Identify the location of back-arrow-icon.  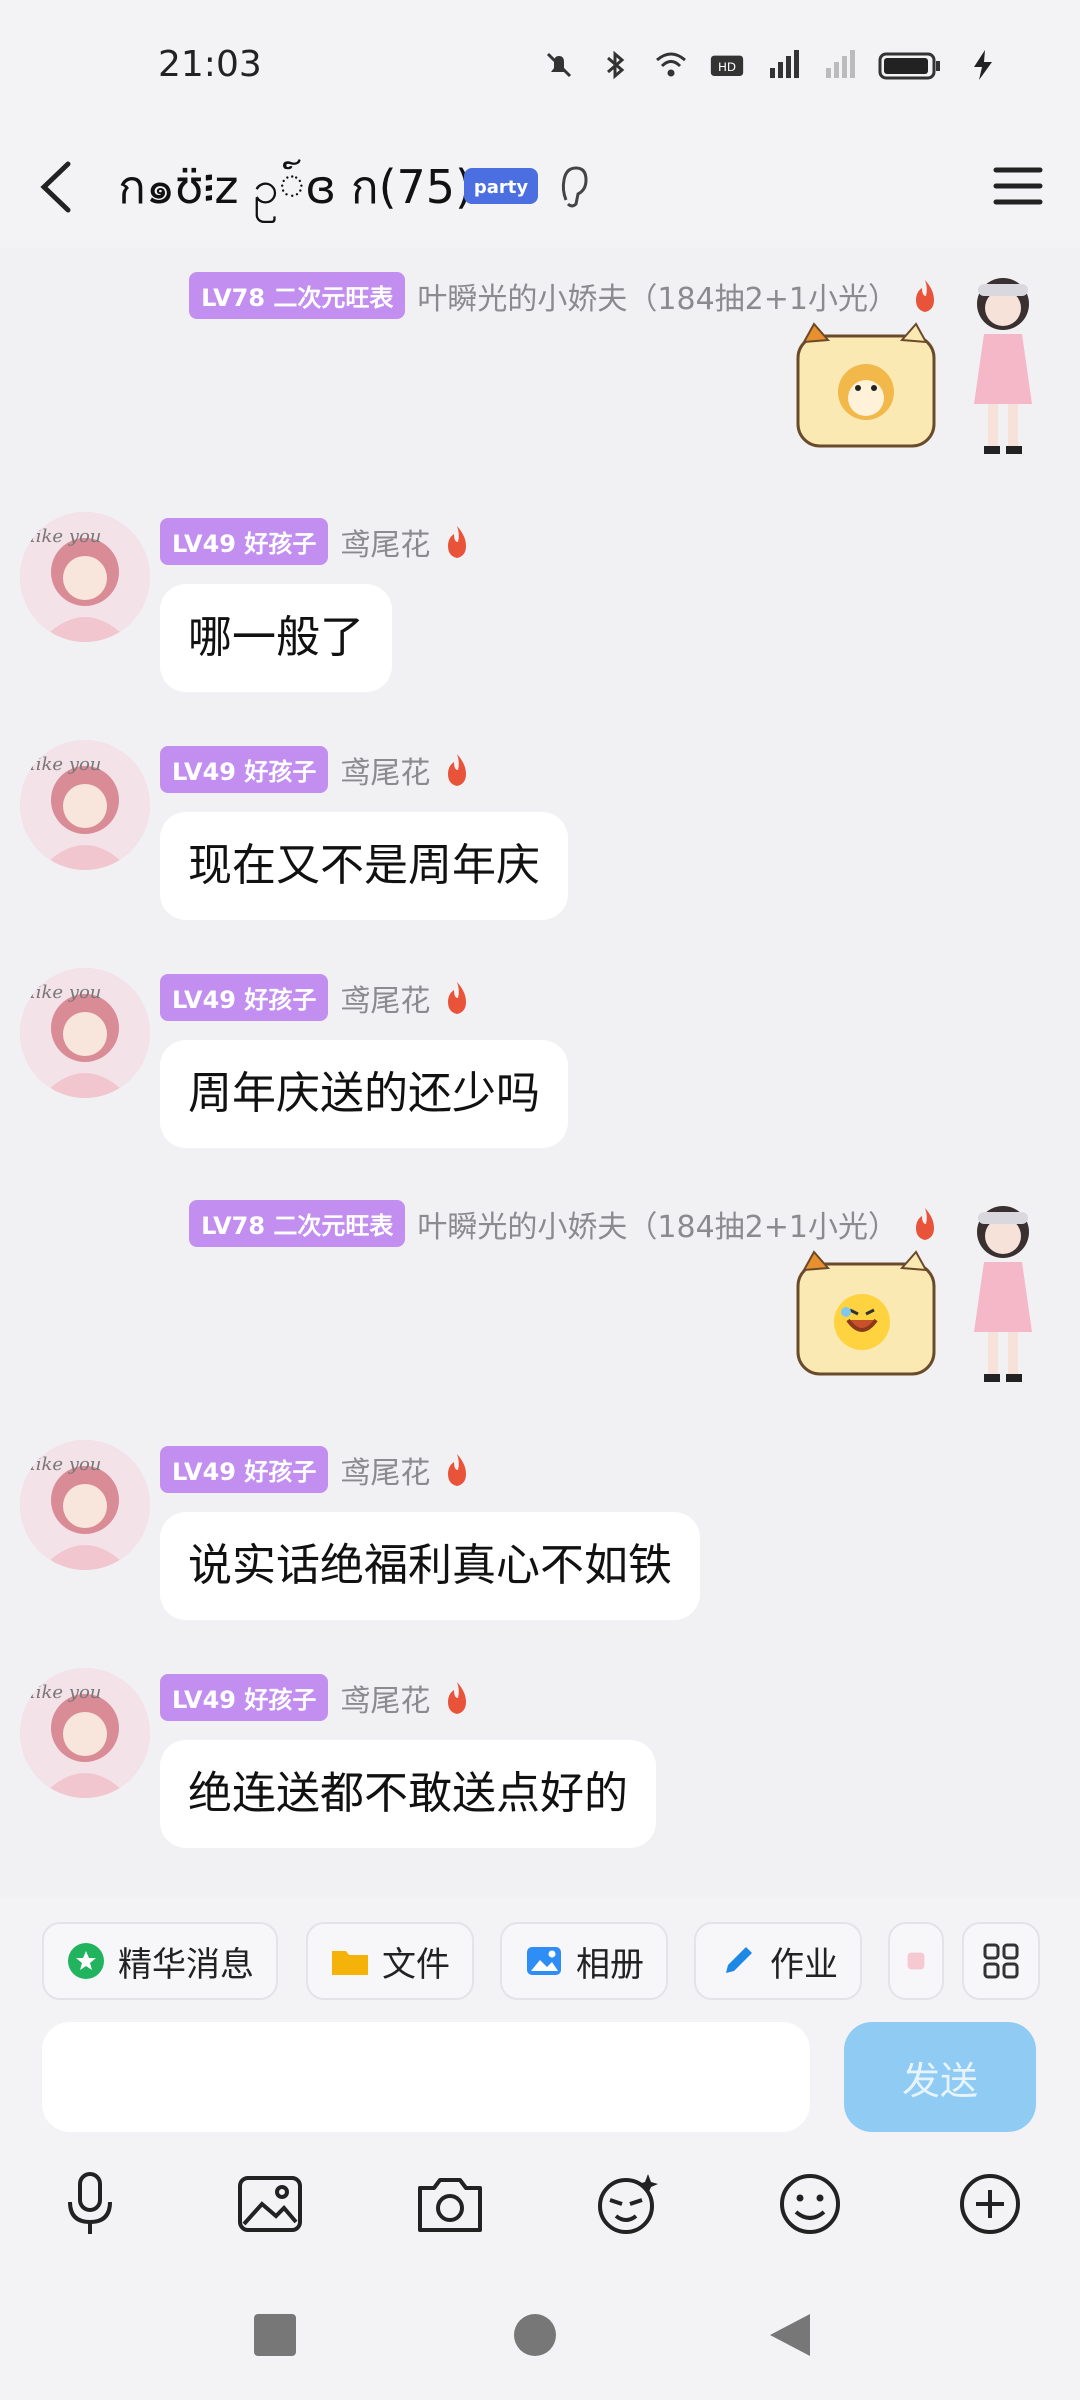
(56, 187).